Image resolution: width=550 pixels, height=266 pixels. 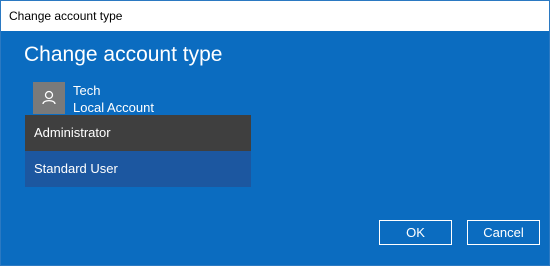 I want to click on cancel-button: Cancel, so click(x=503, y=232).